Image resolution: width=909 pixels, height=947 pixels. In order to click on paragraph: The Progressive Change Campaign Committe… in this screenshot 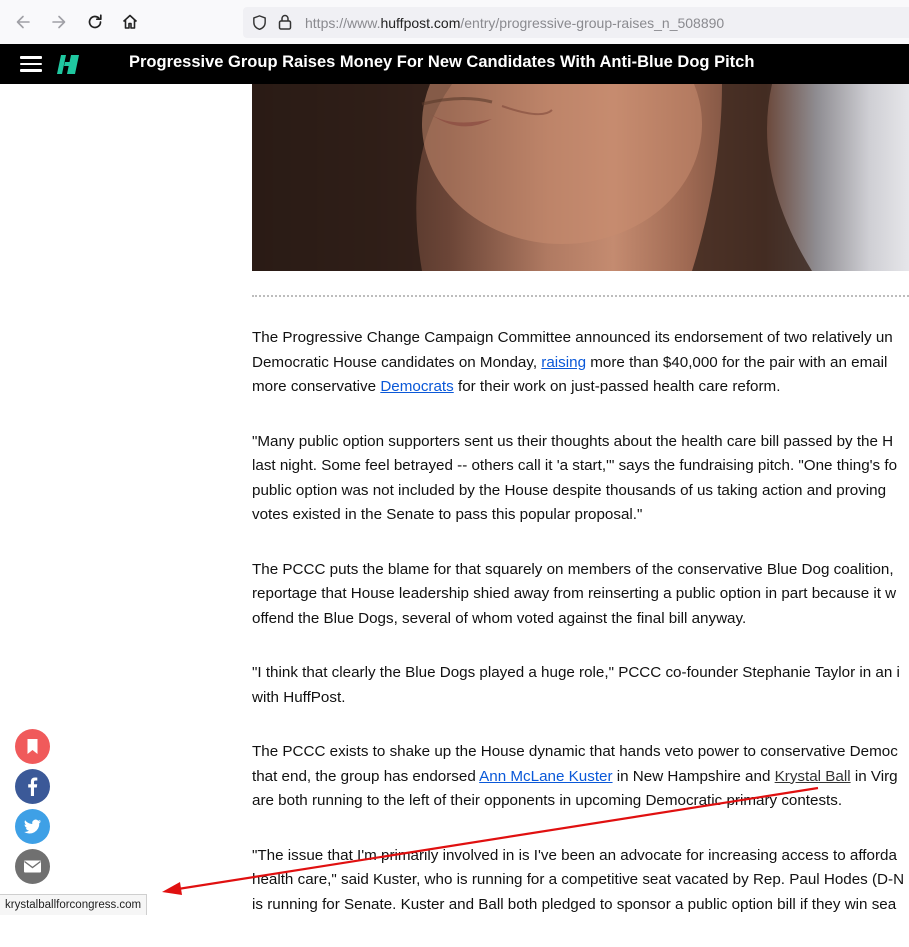, I will do `click(572, 362)`.